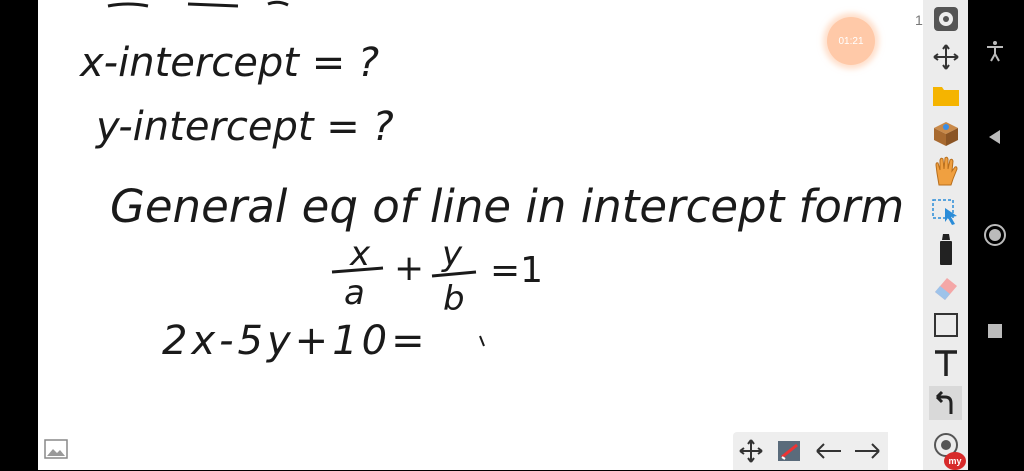  I want to click on eraser-icon, so click(945, 289).